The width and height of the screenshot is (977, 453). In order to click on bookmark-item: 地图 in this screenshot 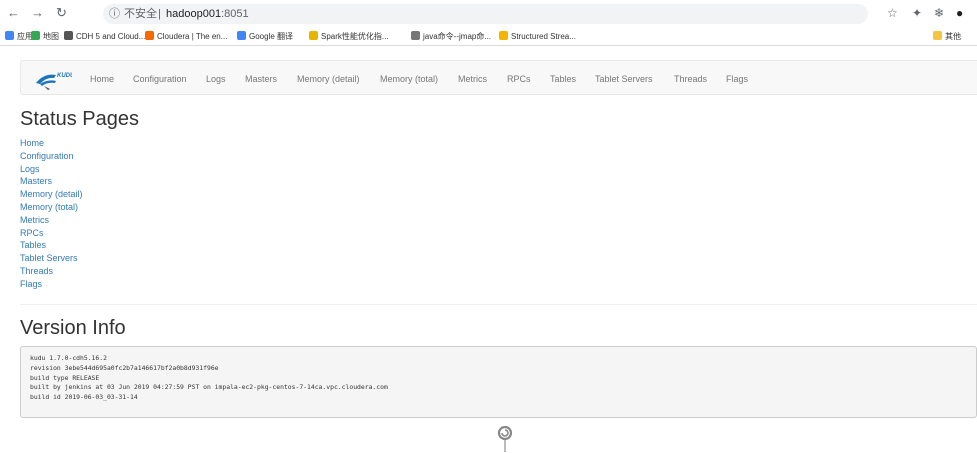, I will do `click(45, 37)`.